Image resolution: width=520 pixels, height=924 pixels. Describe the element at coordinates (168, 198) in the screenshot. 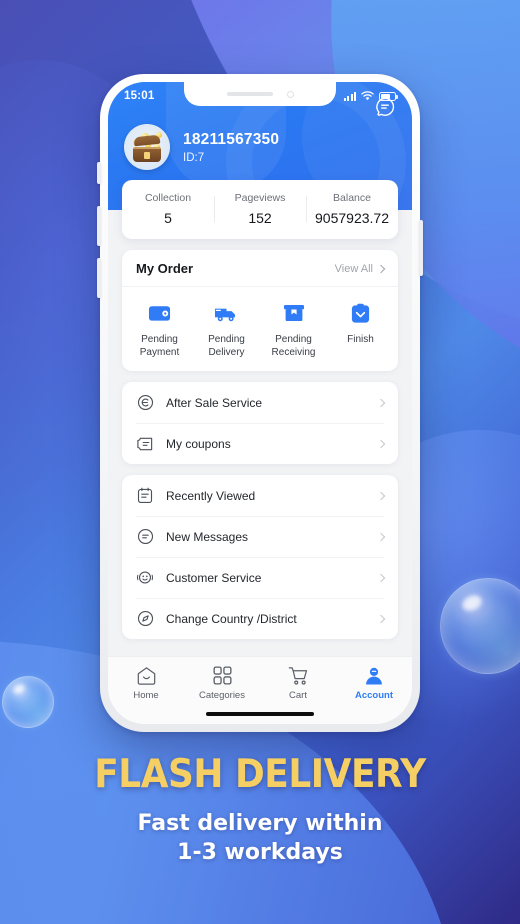

I see `stat-label: Collection` at that location.